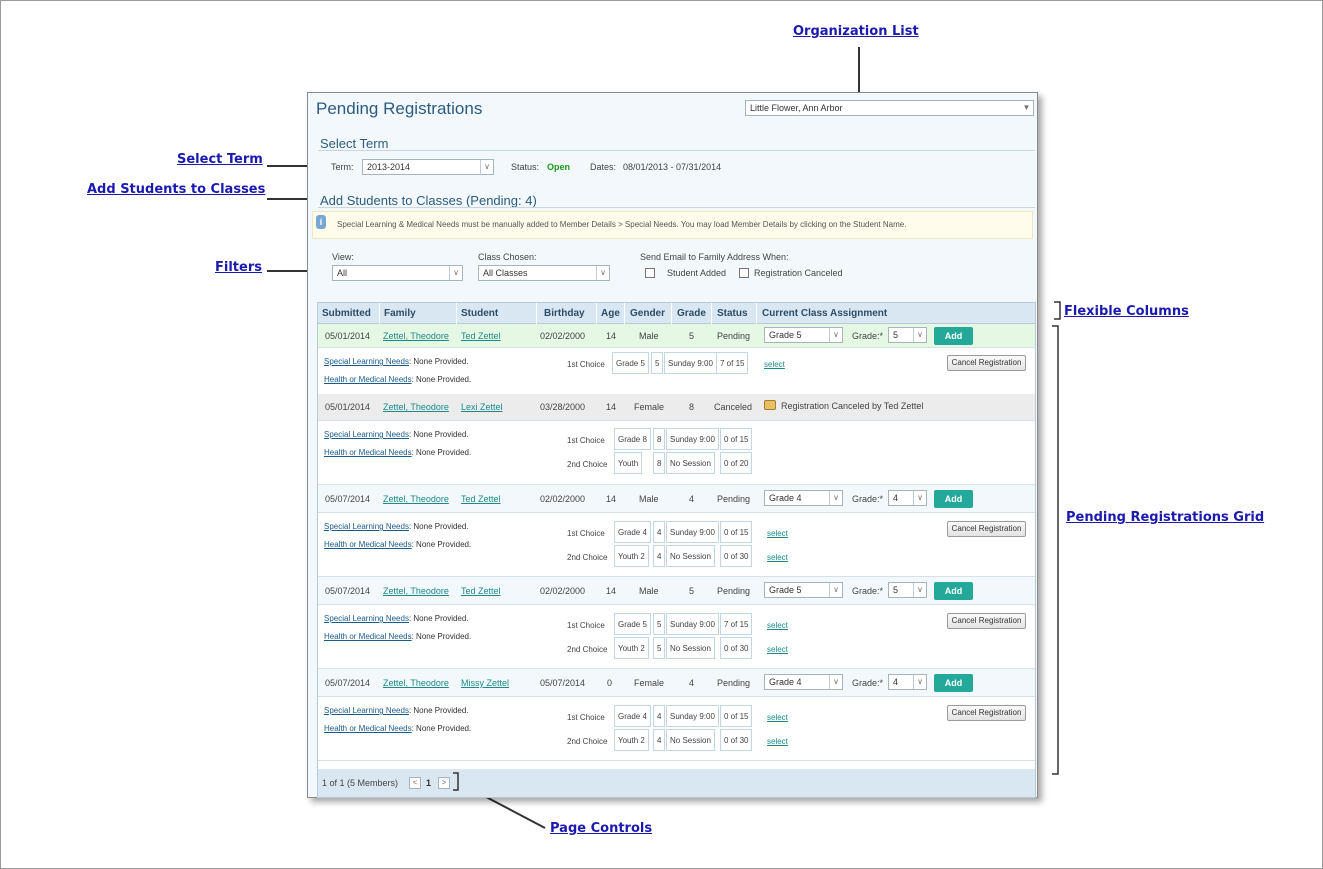  Describe the element at coordinates (479, 313) in the screenshot. I see `col-student: Student` at that location.